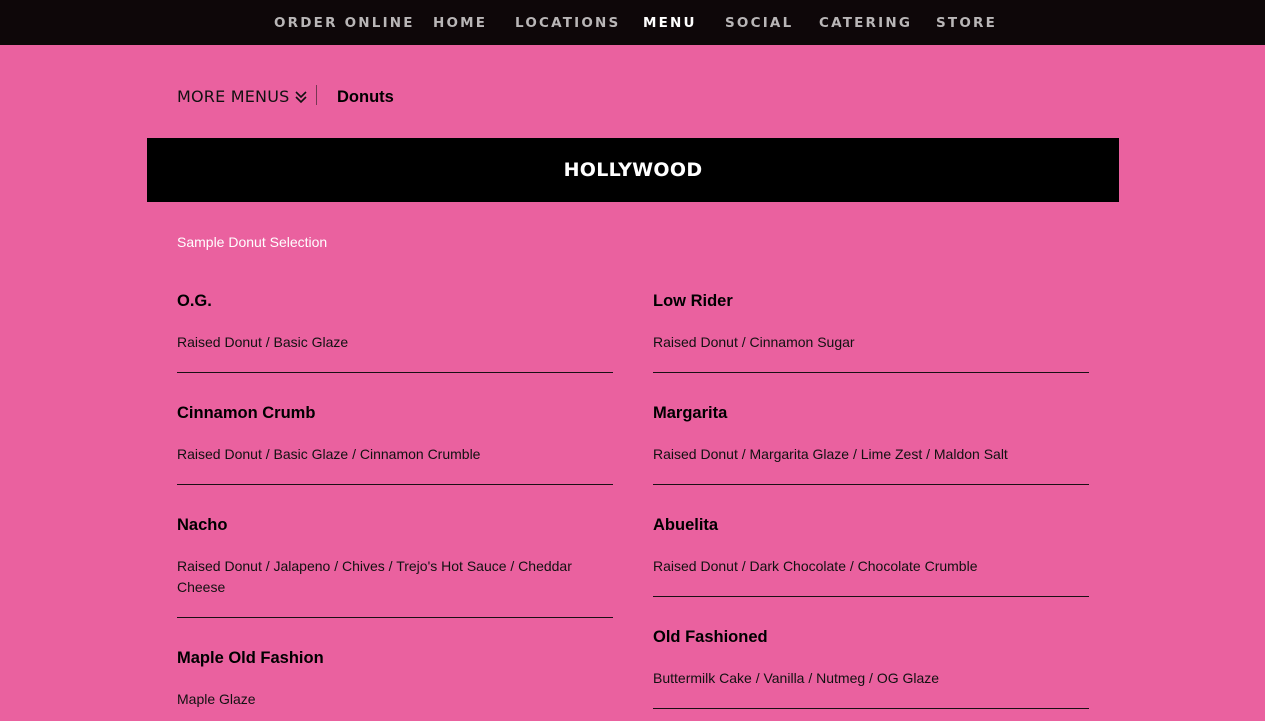  Describe the element at coordinates (246, 413) in the screenshot. I see `menu-item-name: Cinnamon Crumb` at that location.